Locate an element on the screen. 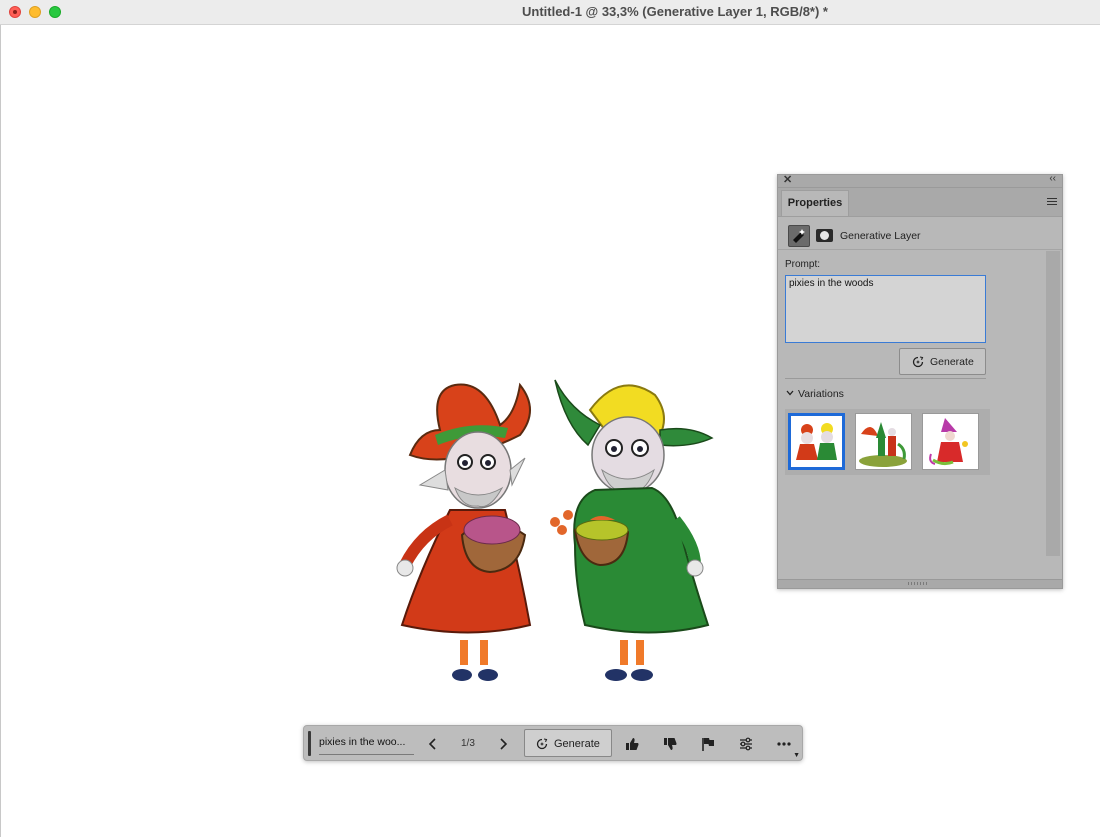 The height and width of the screenshot is (837, 1100). thumbs-down-icon is located at coordinates (670, 744).